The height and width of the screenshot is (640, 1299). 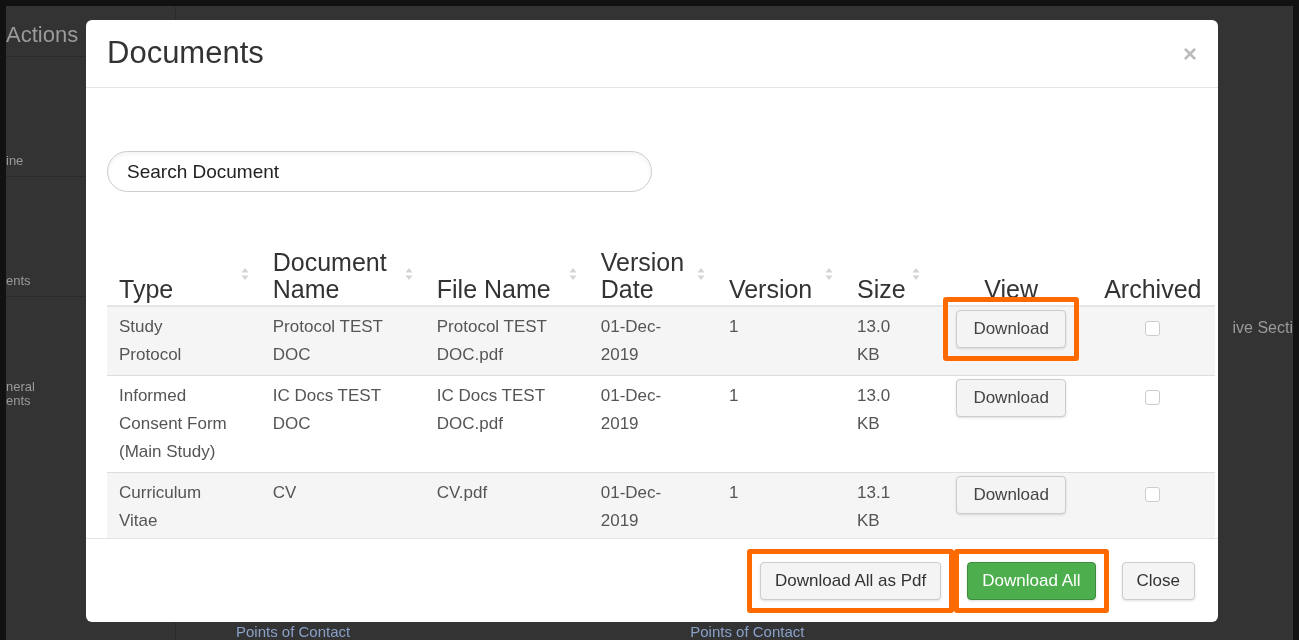 I want to click on sidebar-item: ents, so click(x=18, y=281).